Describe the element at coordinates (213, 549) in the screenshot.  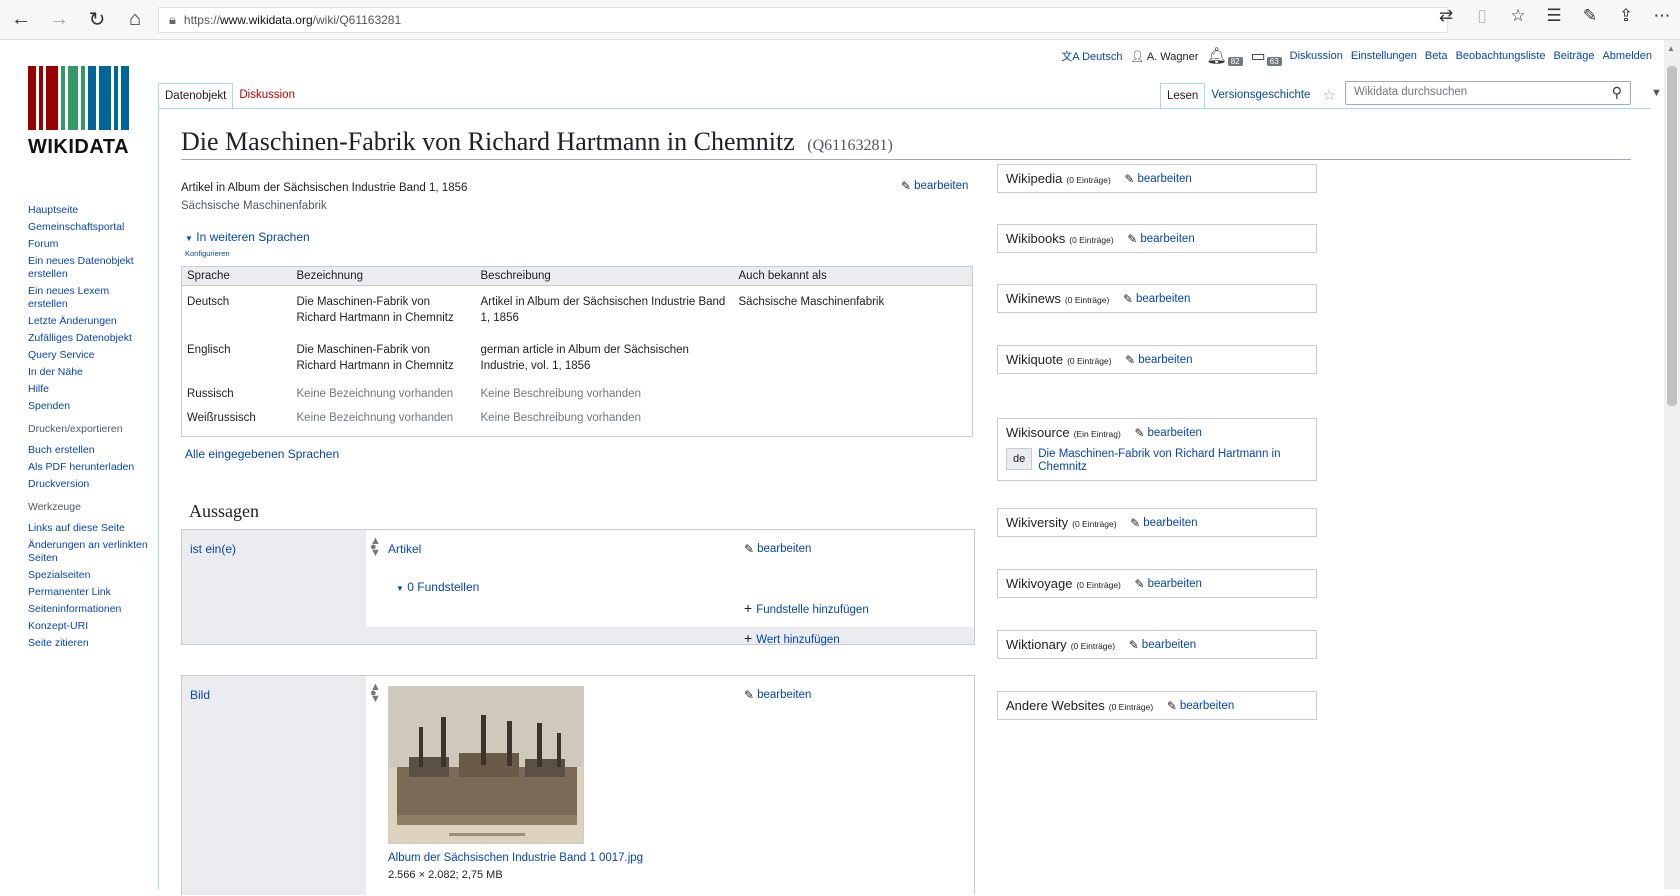
I see `property-instance-of: ist ein(e)` at that location.